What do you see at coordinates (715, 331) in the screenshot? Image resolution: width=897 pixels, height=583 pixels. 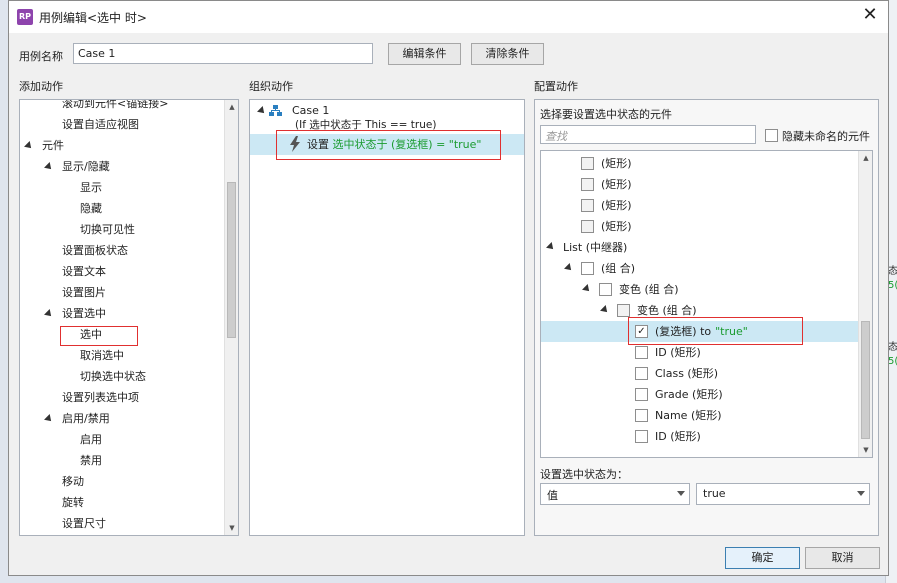 I see `selected-widget-highlight` at bounding box center [715, 331].